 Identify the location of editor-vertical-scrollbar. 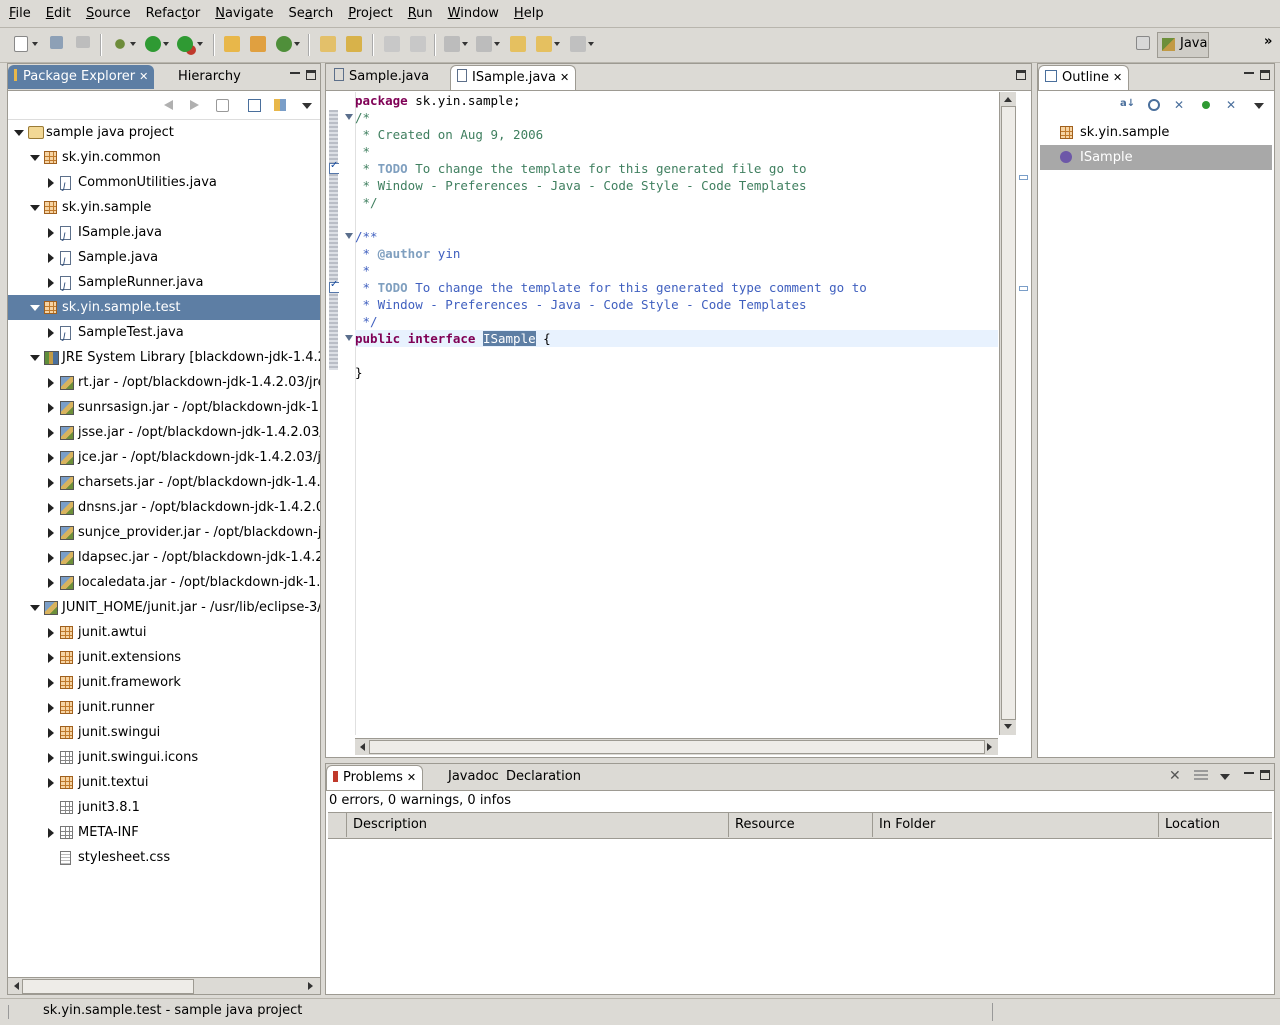
(1007, 413).